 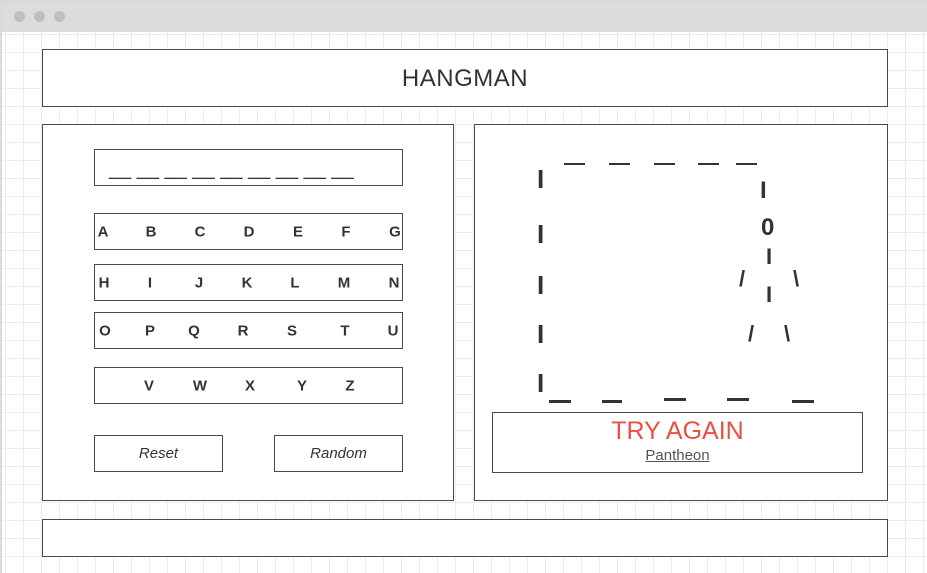 I want to click on letter-key-o: O, so click(x=105, y=330).